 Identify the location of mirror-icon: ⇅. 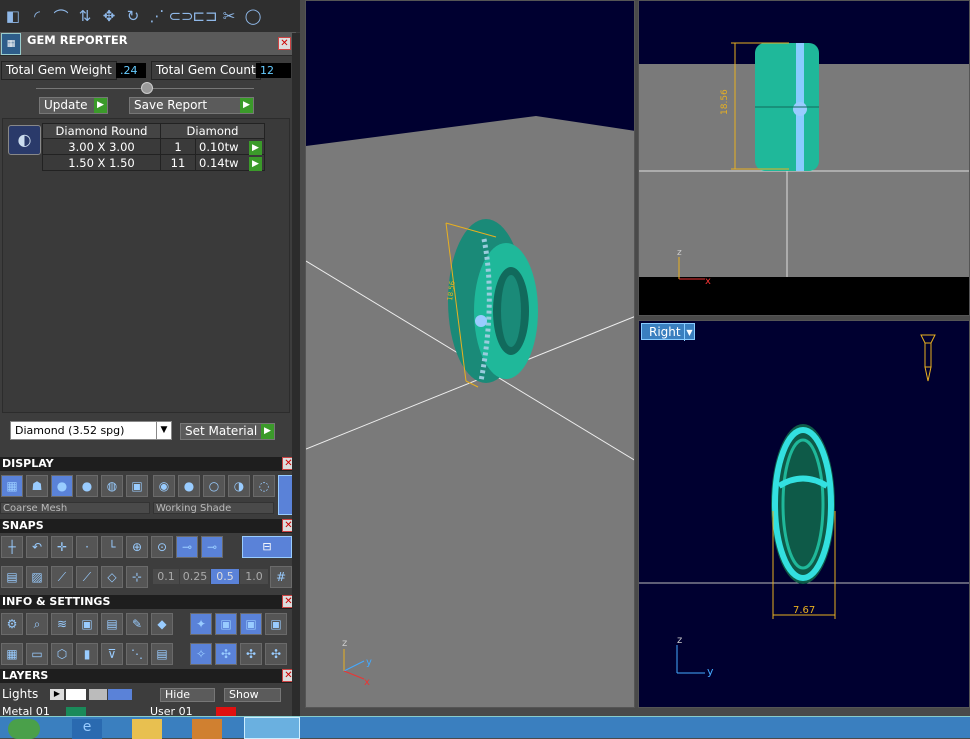
(85, 16).